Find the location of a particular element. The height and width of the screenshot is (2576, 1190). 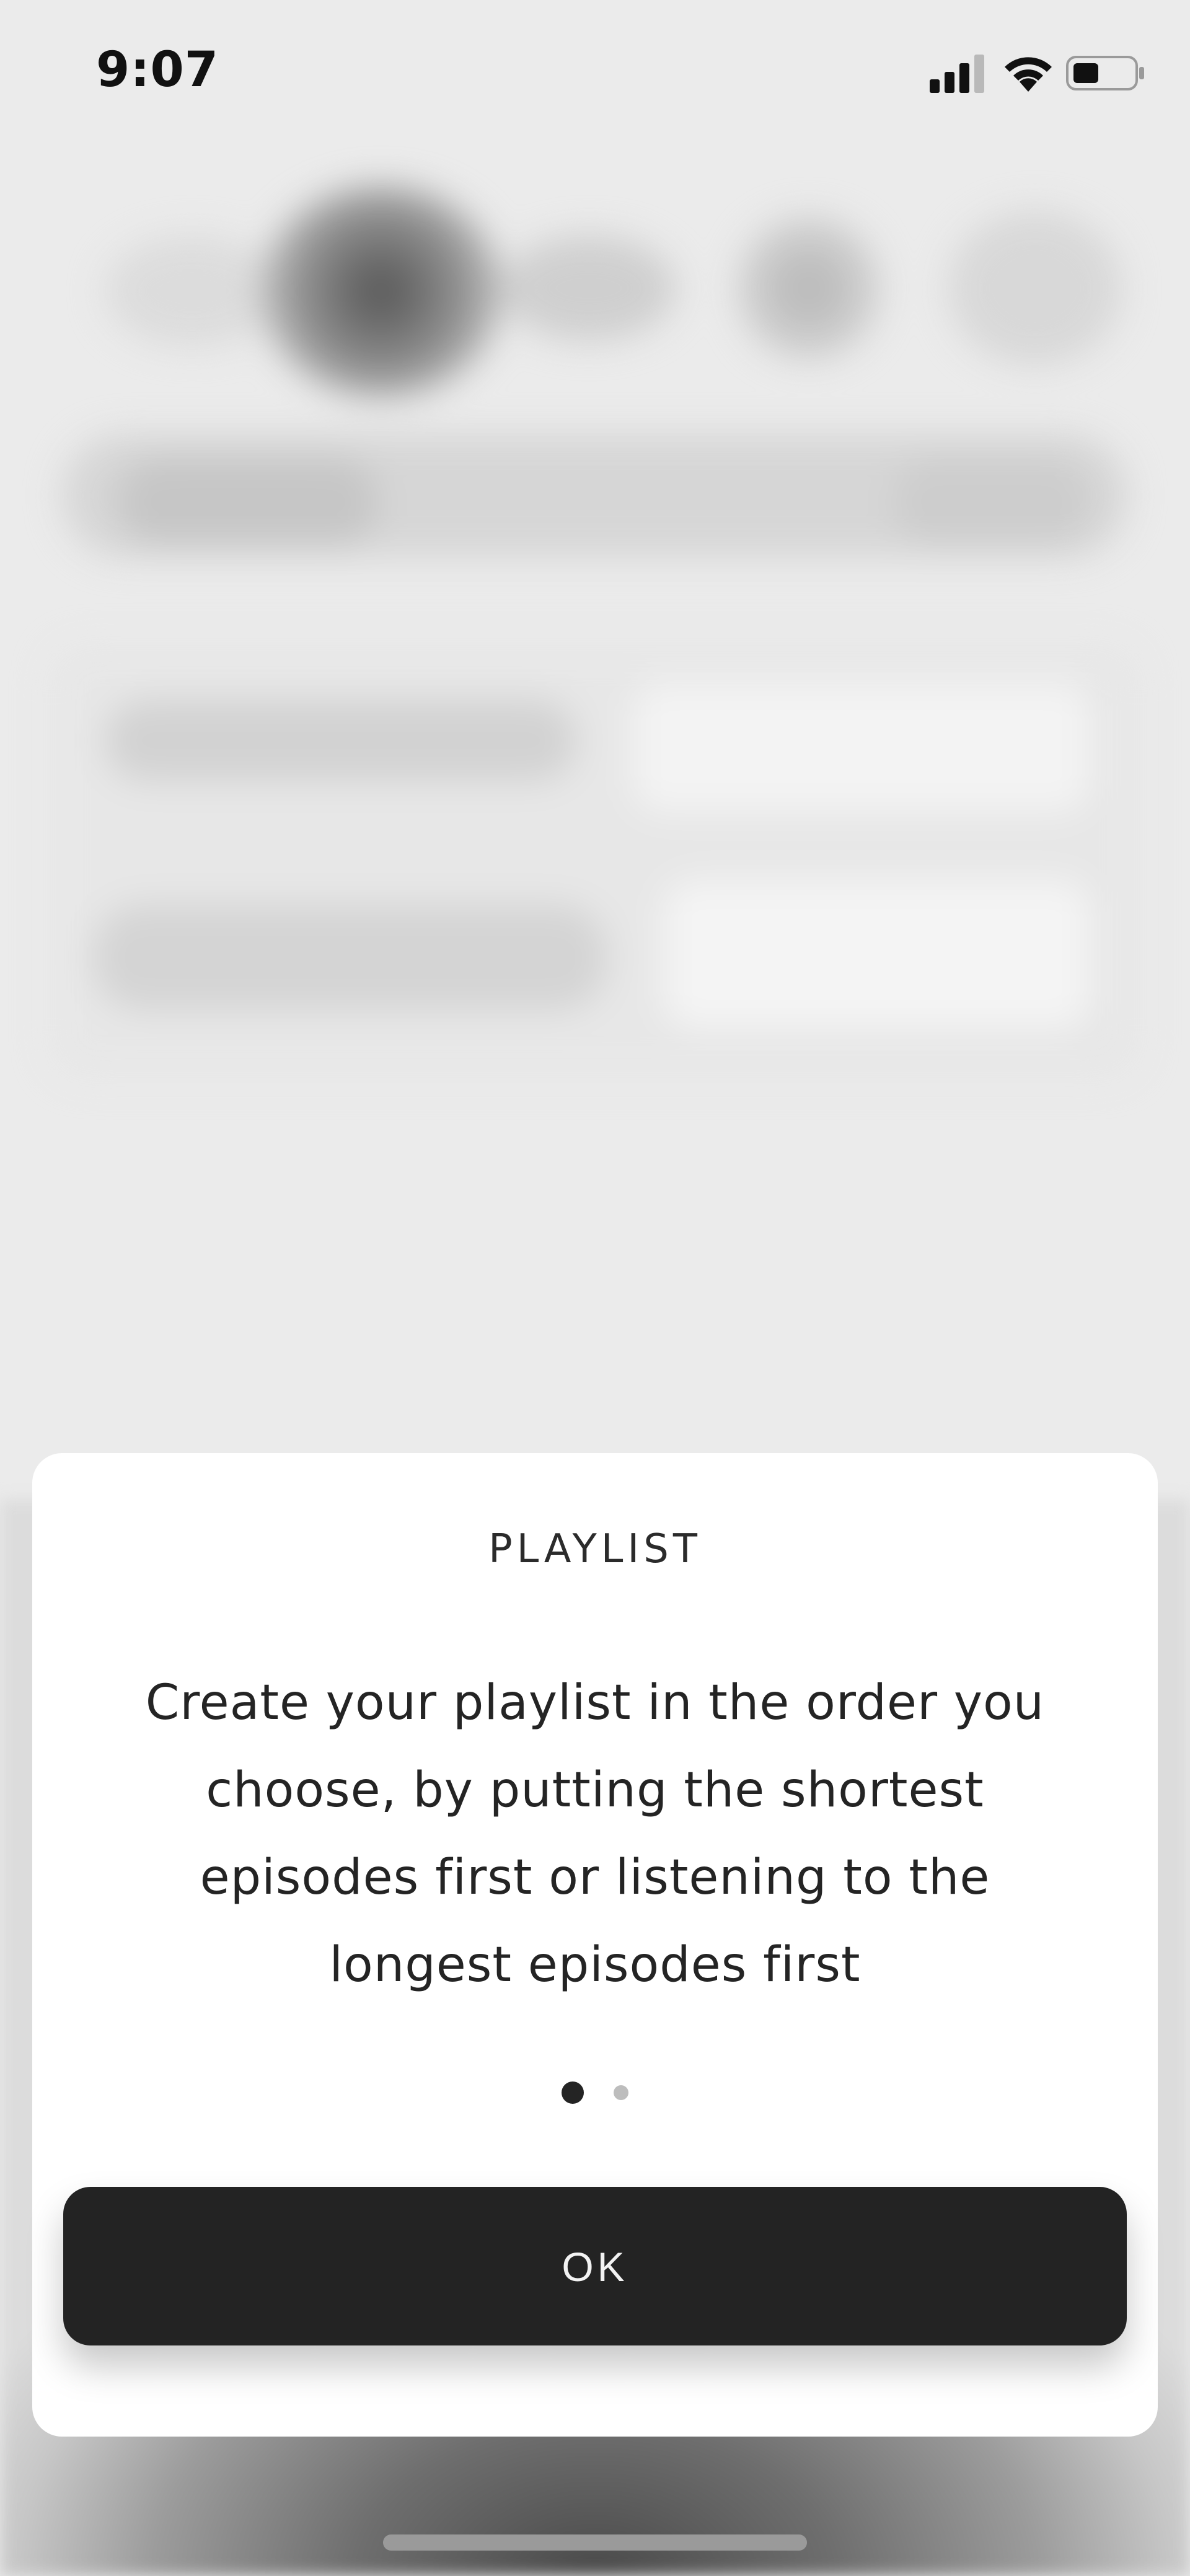

wifi-icon is located at coordinates (1028, 75).